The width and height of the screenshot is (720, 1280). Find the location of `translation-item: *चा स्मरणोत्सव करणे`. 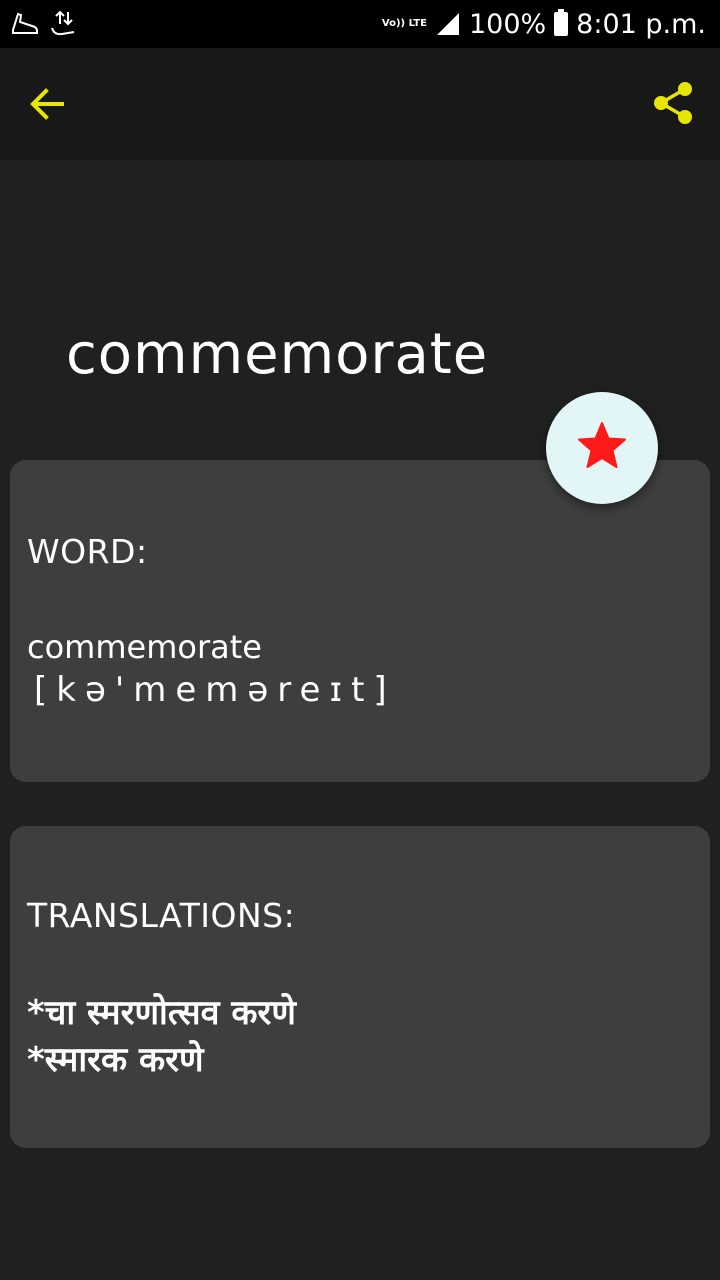

translation-item: *चा स्मरणोत्सव करणे is located at coordinates (161, 1013).